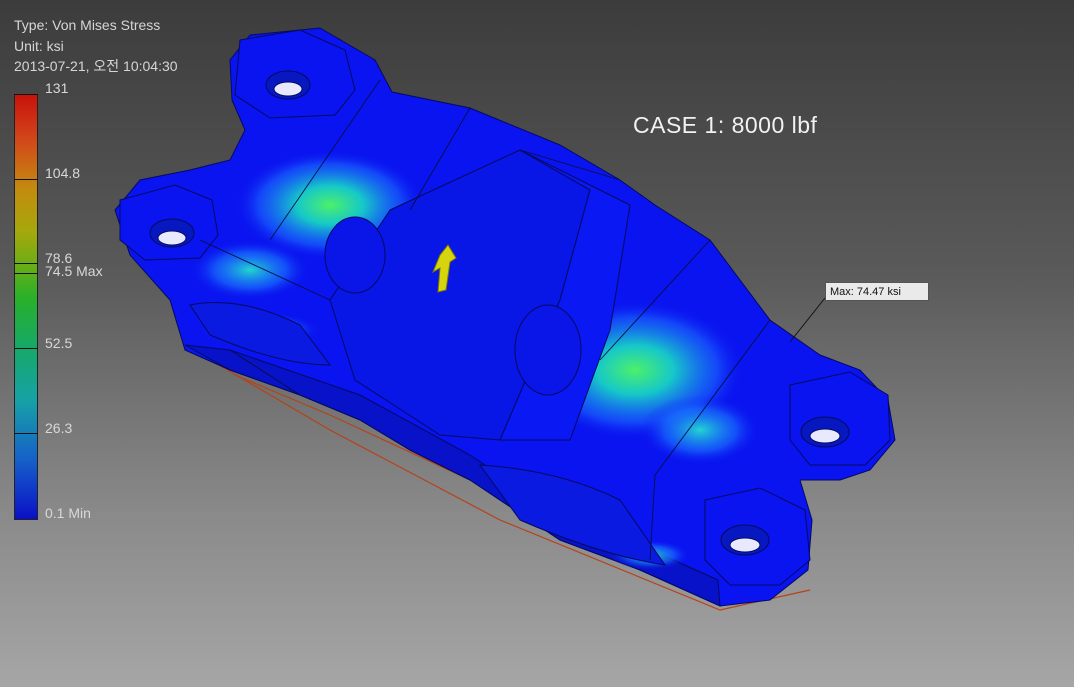  Describe the element at coordinates (877, 291) in the screenshot. I see `max-stress-probe: Max: 74.47 ksi` at that location.